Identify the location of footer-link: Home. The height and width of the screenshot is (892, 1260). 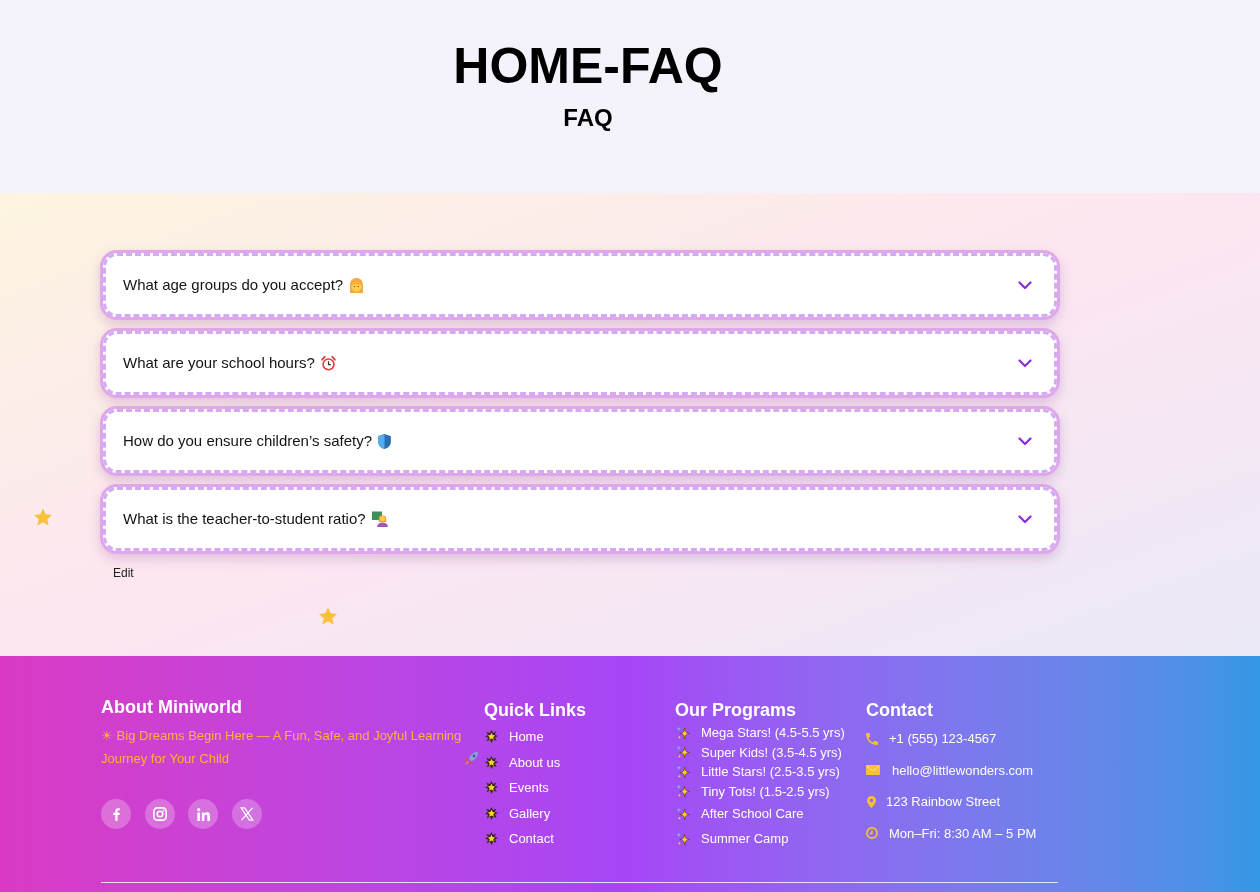
(514, 737).